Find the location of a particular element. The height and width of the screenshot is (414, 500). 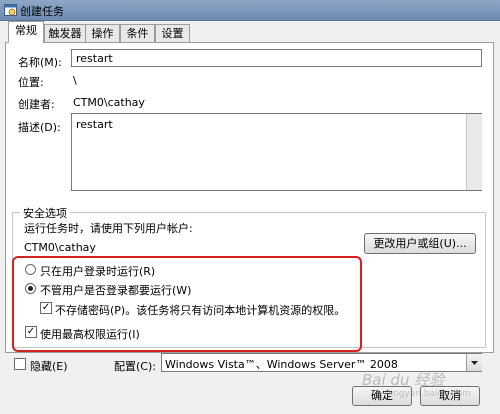

highest-privileges-checkbox: ✓ is located at coordinates (31, 332).